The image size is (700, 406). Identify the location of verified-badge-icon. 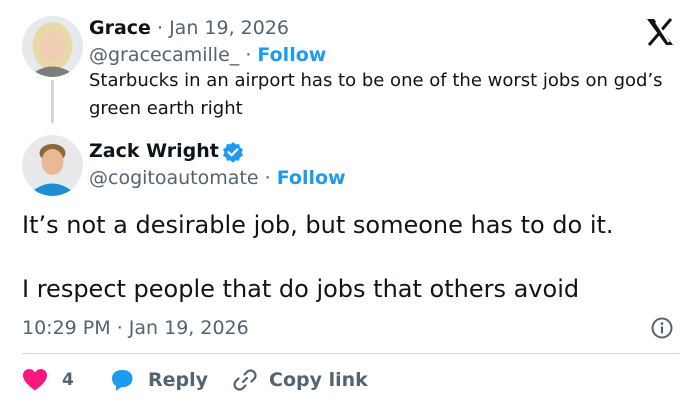
(233, 152).